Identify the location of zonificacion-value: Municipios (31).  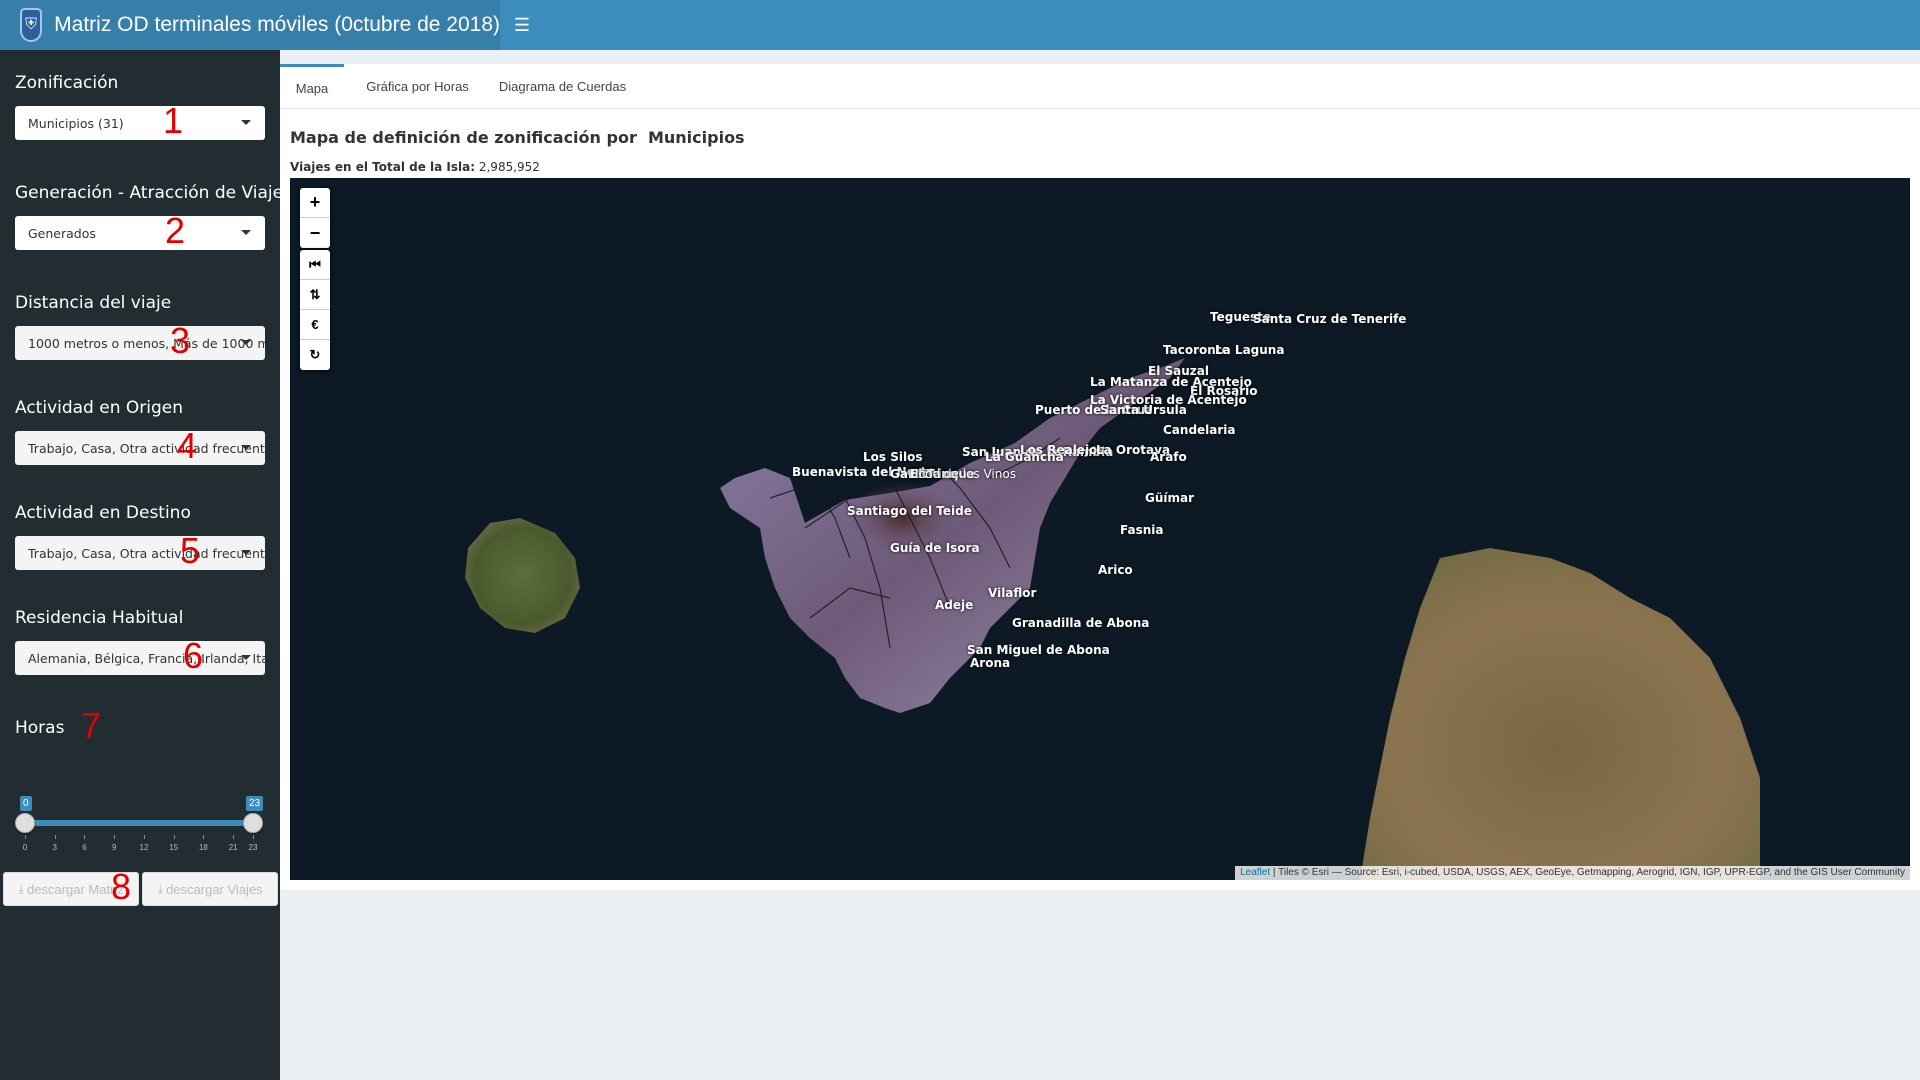
(76, 123).